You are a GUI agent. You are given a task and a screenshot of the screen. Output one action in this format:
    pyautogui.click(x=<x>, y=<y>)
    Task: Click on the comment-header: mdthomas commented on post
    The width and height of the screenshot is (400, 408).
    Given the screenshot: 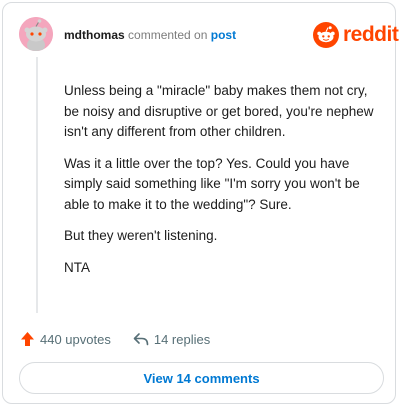 What is the action you would take?
    pyautogui.click(x=150, y=35)
    